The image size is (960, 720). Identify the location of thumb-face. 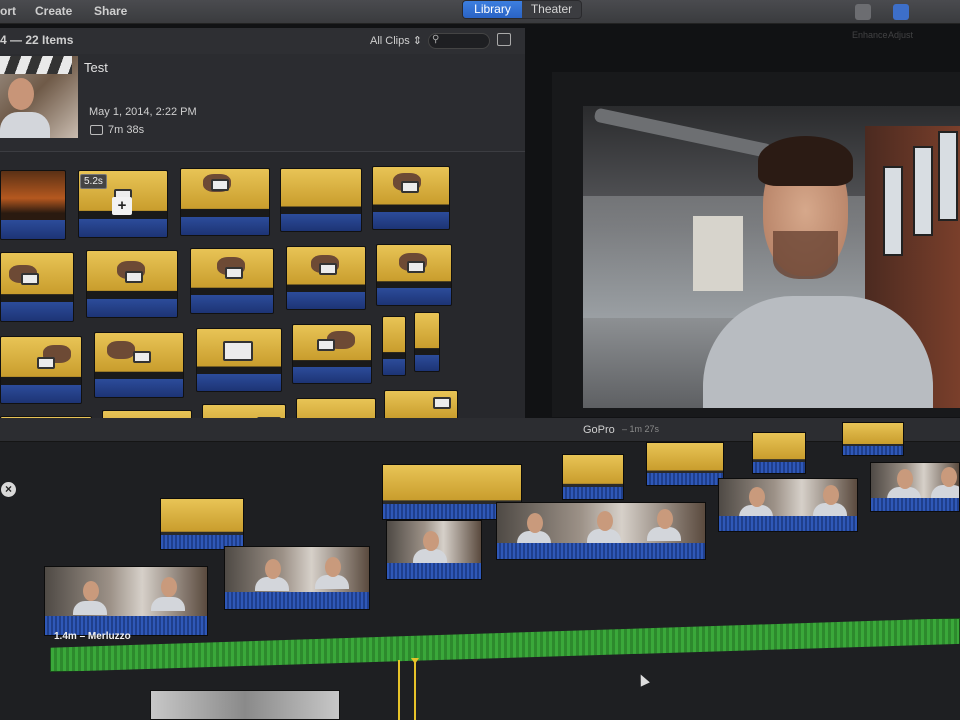
(21, 94).